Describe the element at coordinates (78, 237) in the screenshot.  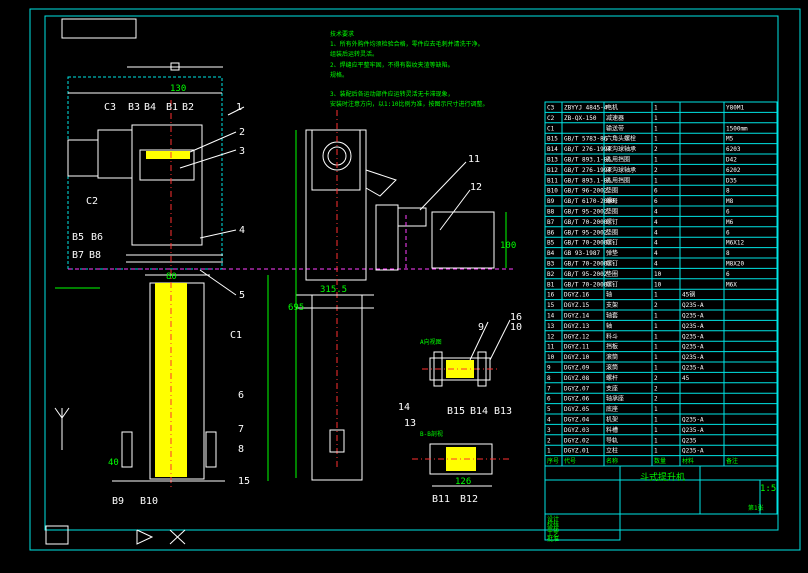
I see `callout-B5: B5` at that location.